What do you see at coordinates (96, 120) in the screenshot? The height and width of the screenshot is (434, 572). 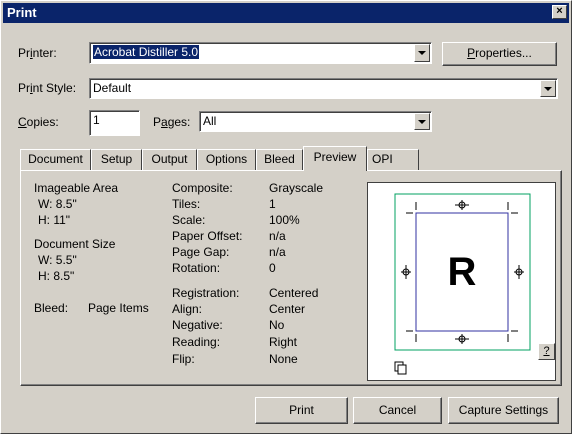 I see `copies-value: 1` at bounding box center [96, 120].